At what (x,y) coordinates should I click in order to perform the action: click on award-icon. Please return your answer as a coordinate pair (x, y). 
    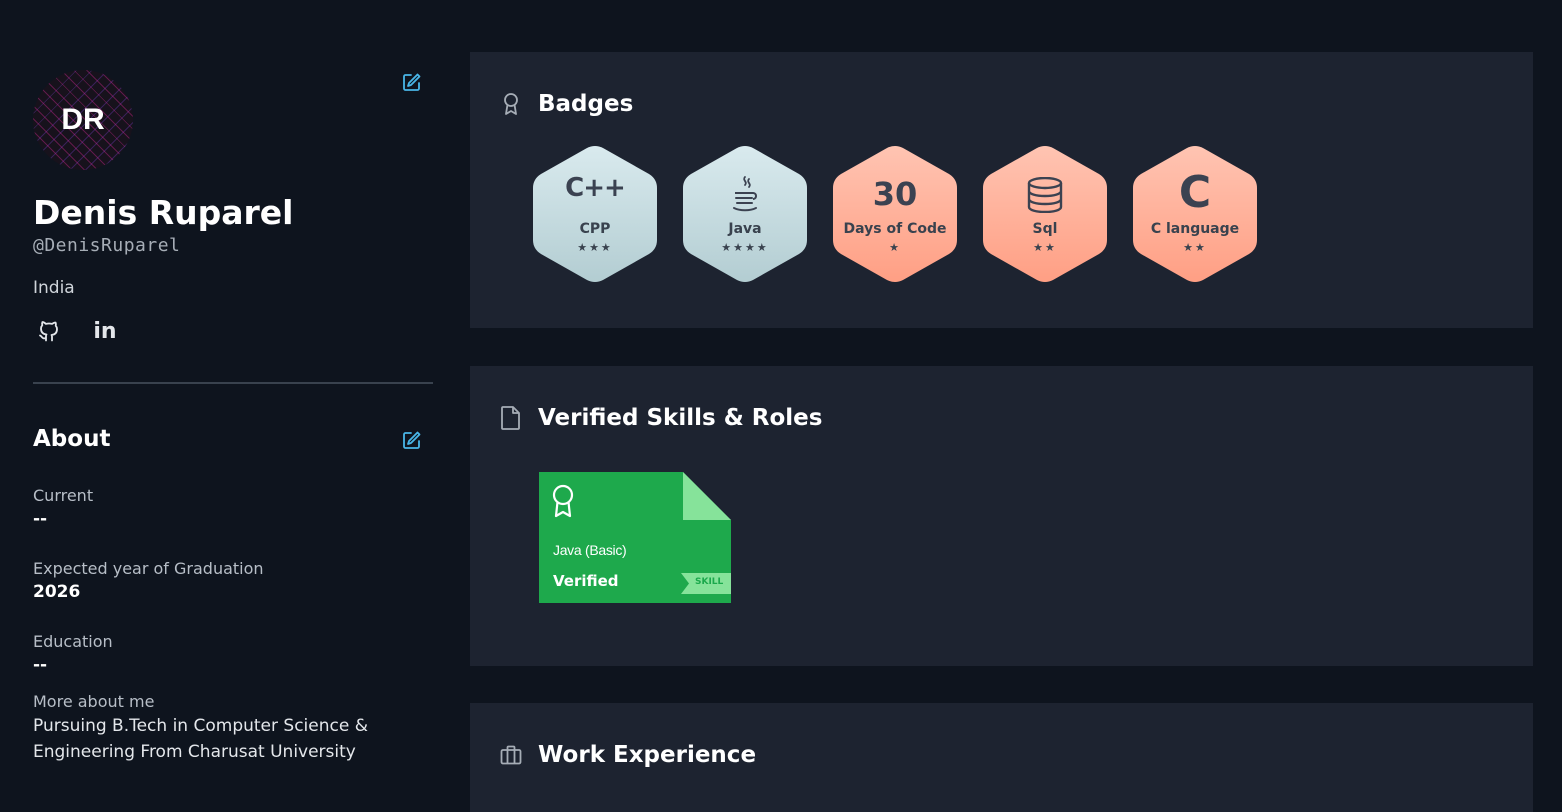
    Looking at the image, I should click on (511, 104).